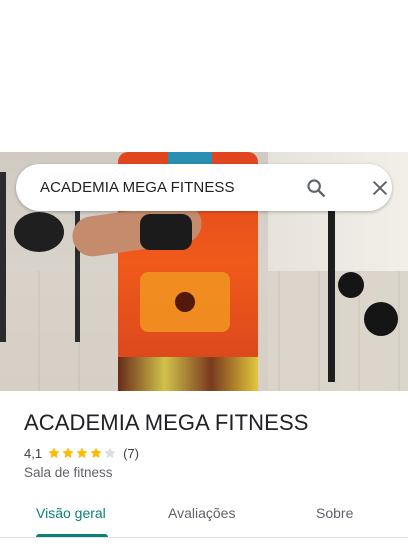 The height and width of the screenshot is (544, 408). I want to click on photo-shirt-print, so click(185, 302).